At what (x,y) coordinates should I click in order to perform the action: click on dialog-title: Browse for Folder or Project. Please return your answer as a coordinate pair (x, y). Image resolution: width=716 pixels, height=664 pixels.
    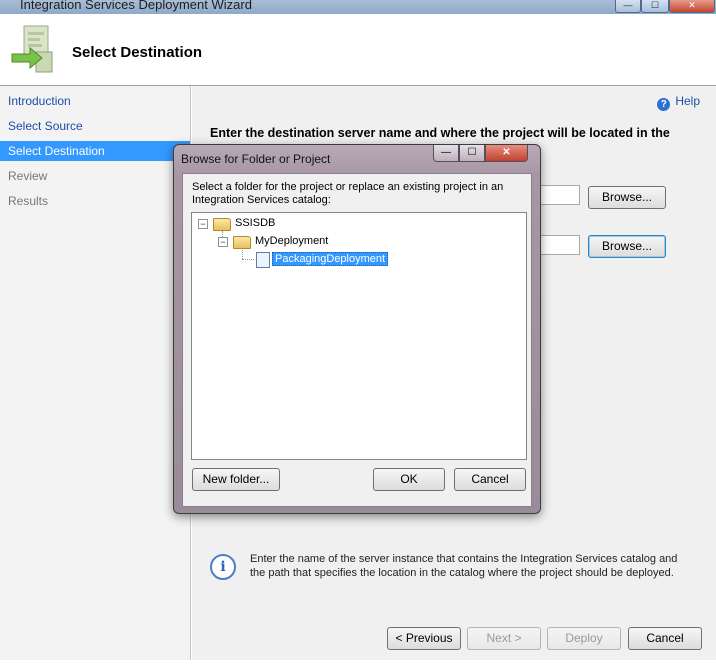
    Looking at the image, I should click on (256, 159).